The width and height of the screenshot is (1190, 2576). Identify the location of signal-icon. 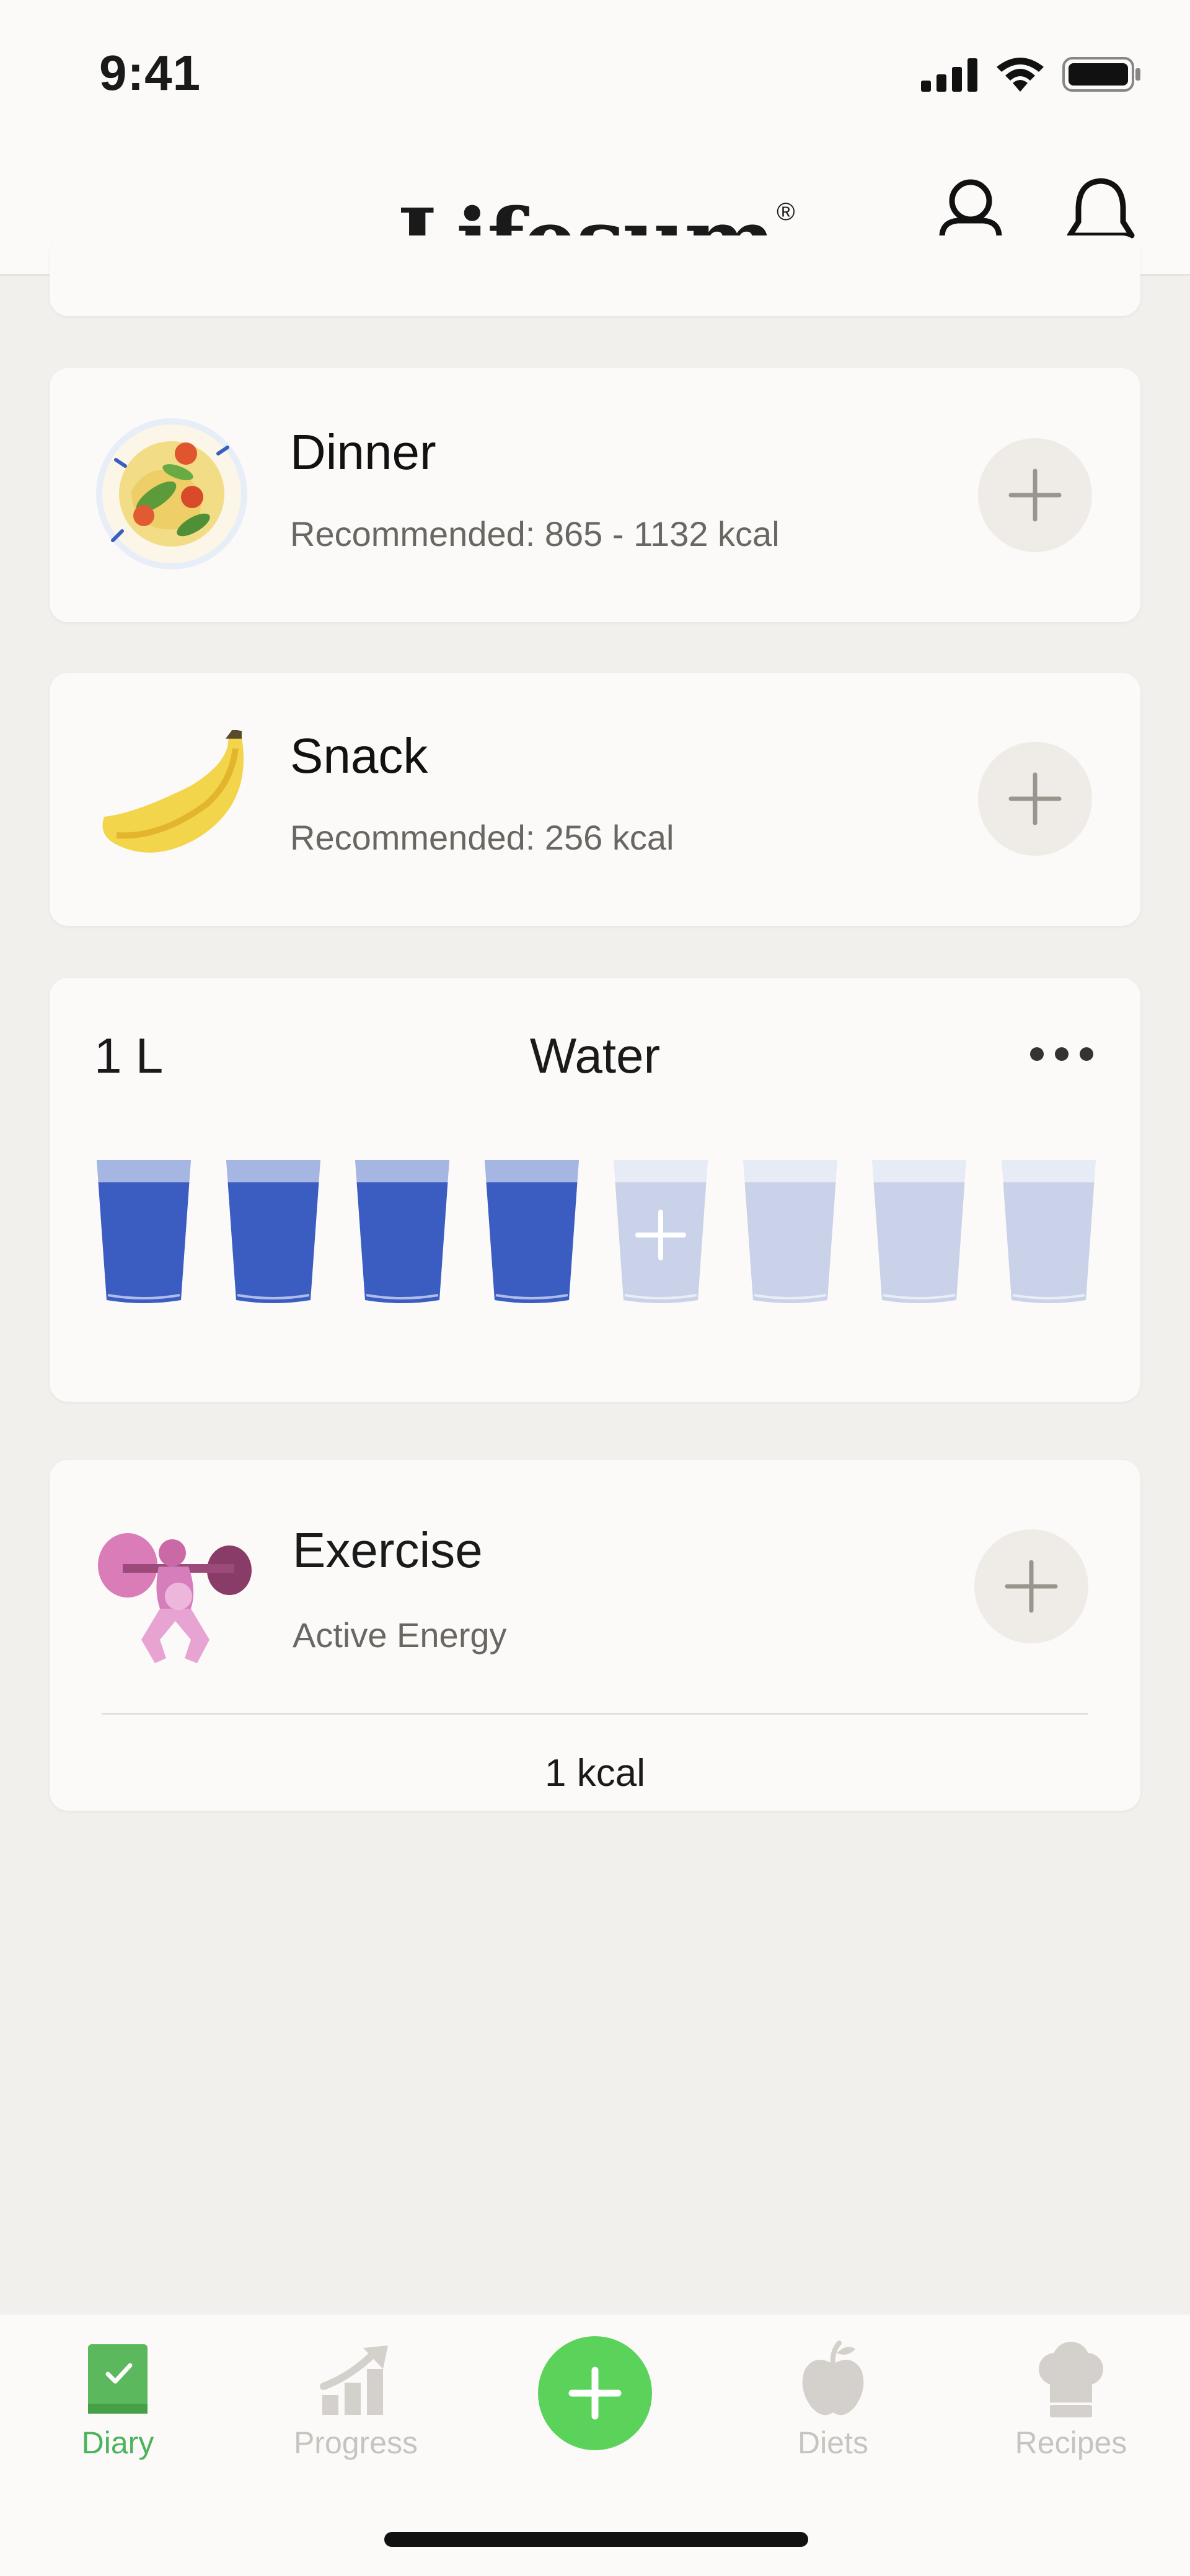
(949, 75).